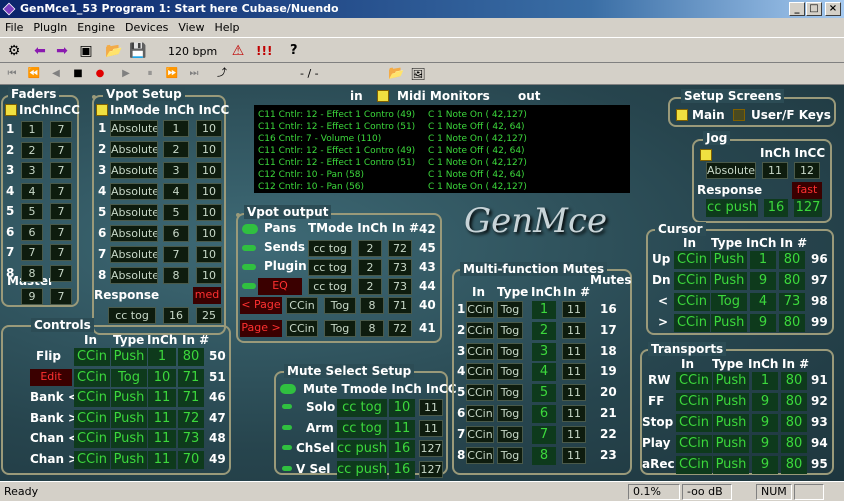  What do you see at coordinates (176, 170) in the screenshot?
I see `vpot-inch: 3` at bounding box center [176, 170].